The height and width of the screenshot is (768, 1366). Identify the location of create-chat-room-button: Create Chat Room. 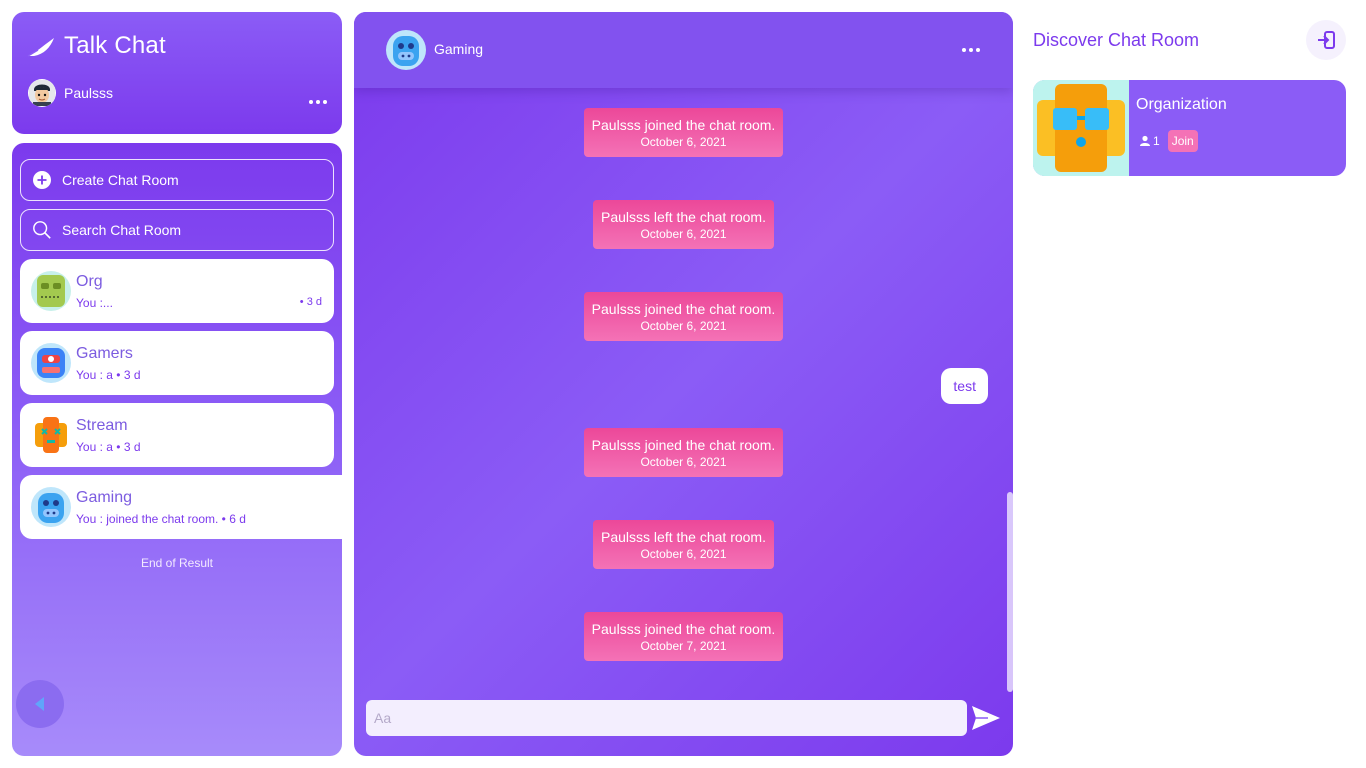
(177, 180).